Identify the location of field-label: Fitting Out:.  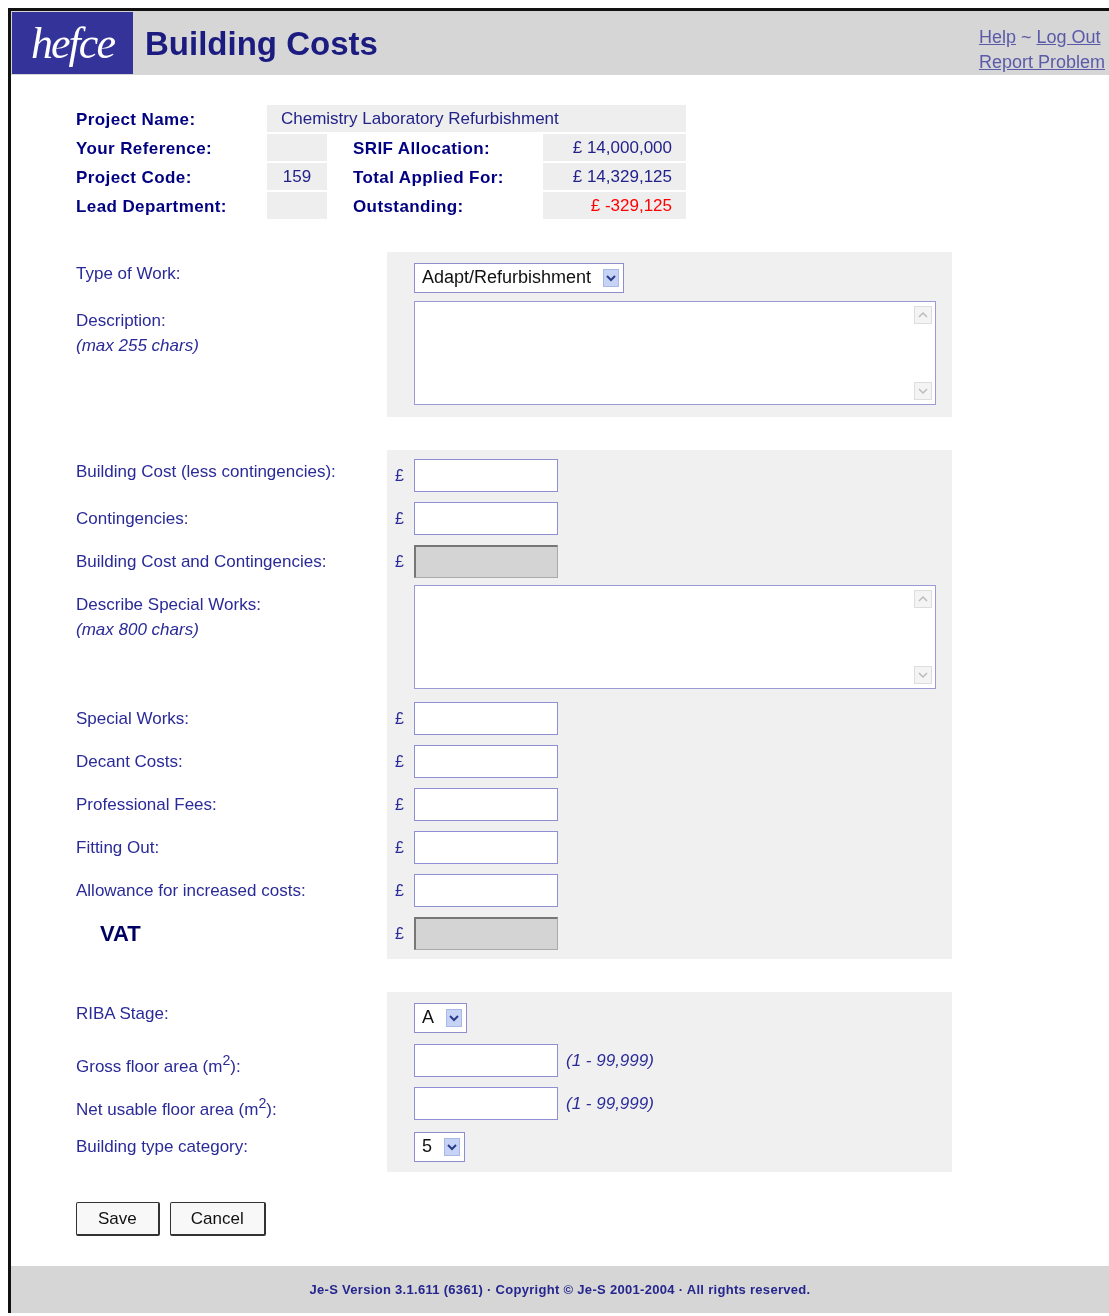
(118, 848).